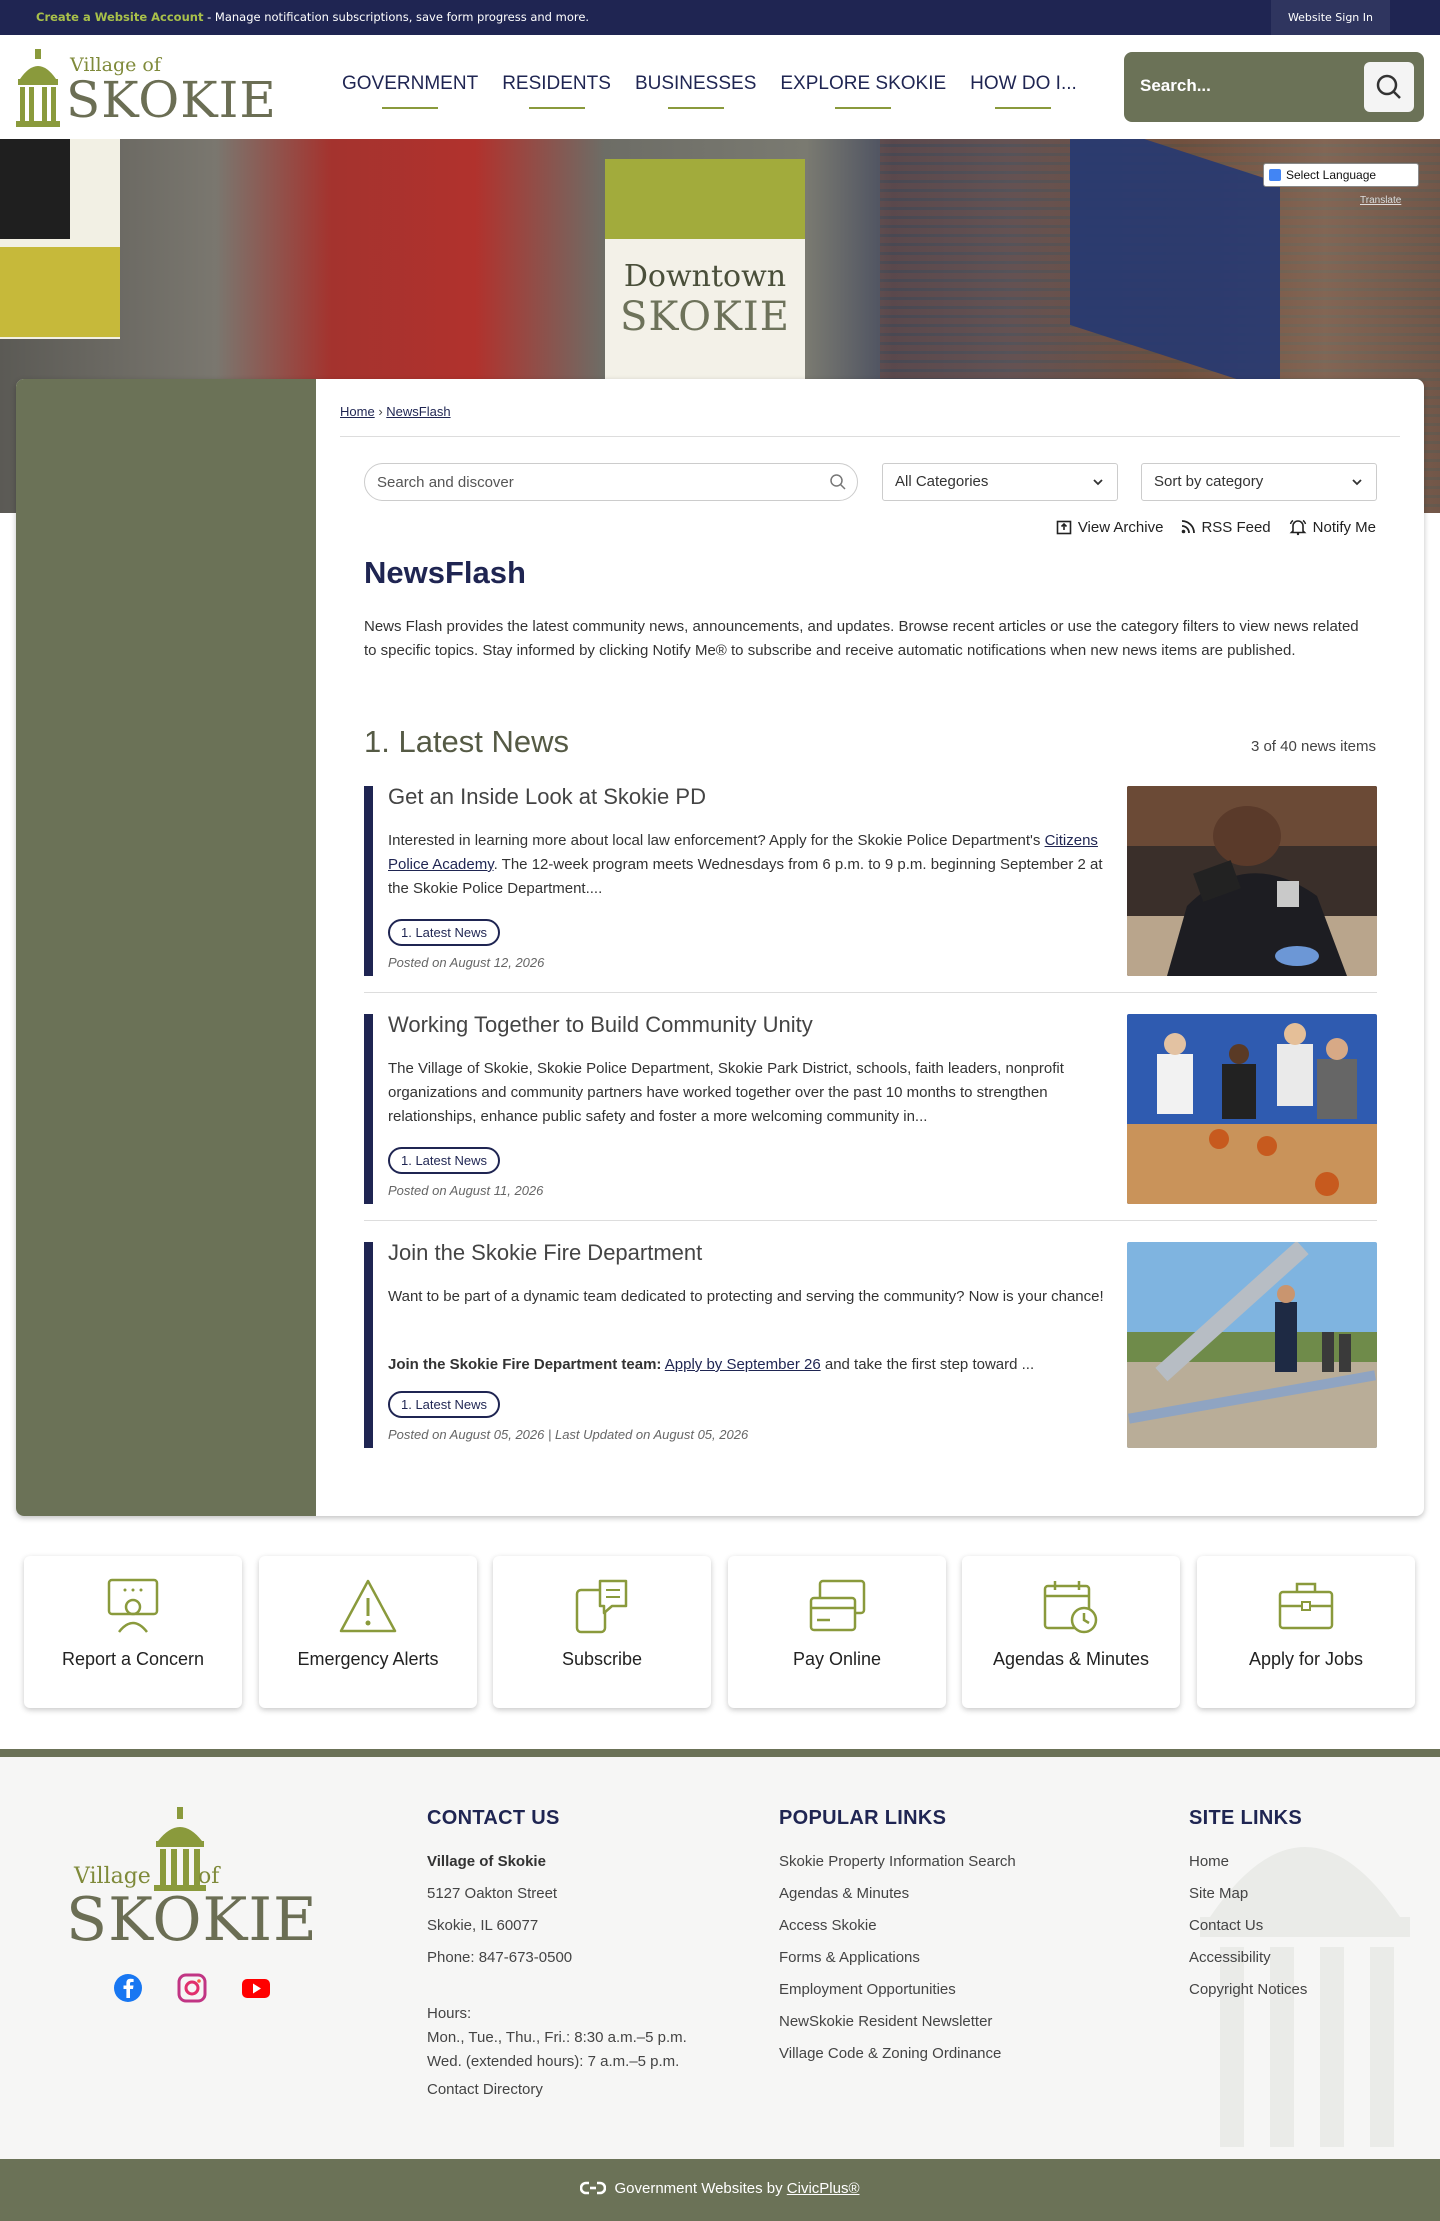 This screenshot has width=1440, height=2221. I want to click on popular-link: Skokie Property Information Search, so click(897, 1862).